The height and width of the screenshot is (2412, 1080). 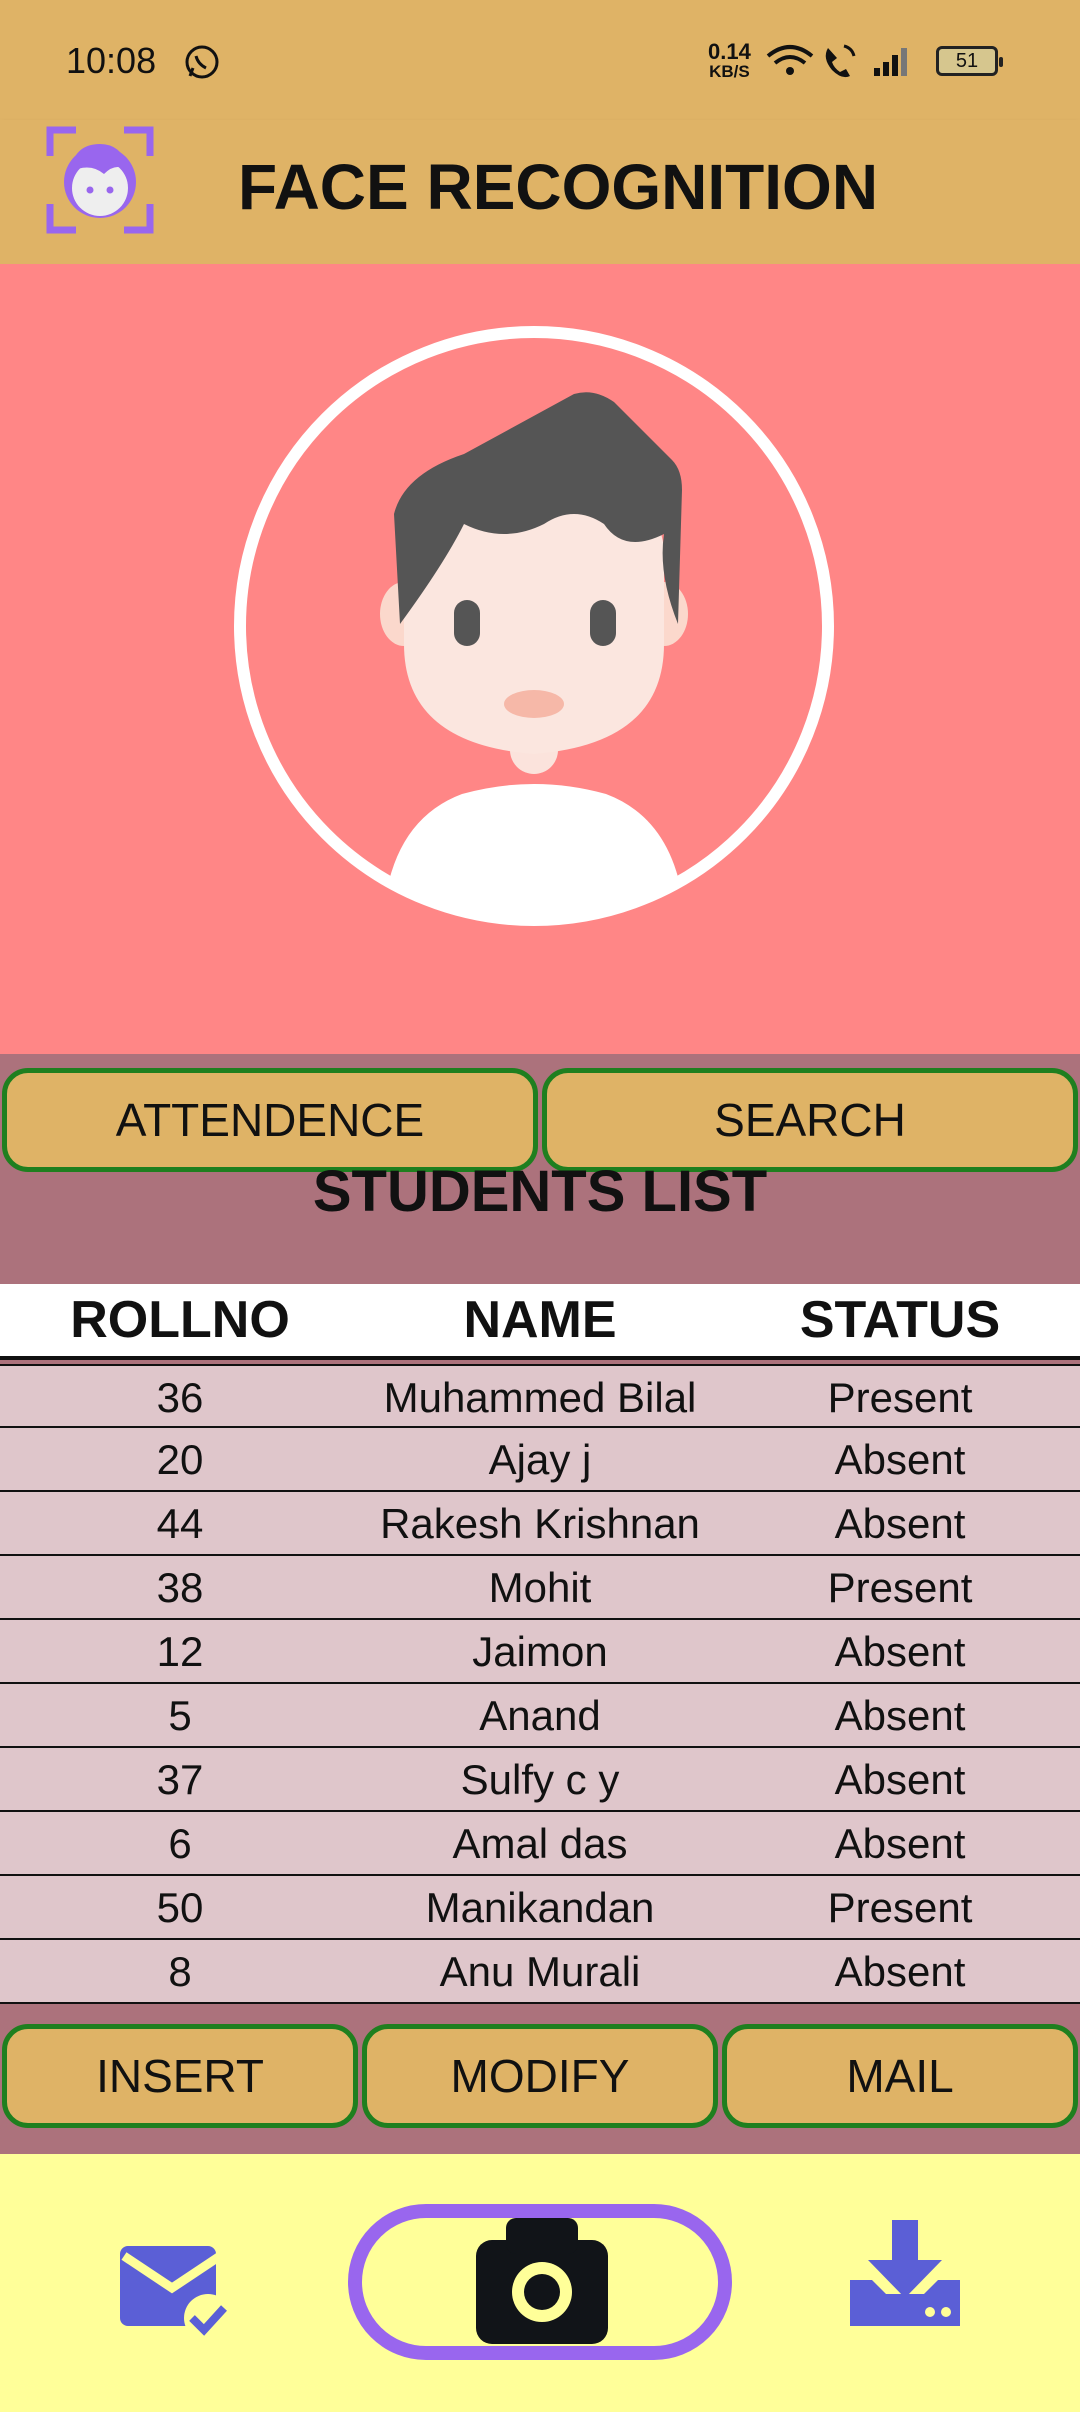 I want to click on name-cell: Anand, so click(x=540, y=1715).